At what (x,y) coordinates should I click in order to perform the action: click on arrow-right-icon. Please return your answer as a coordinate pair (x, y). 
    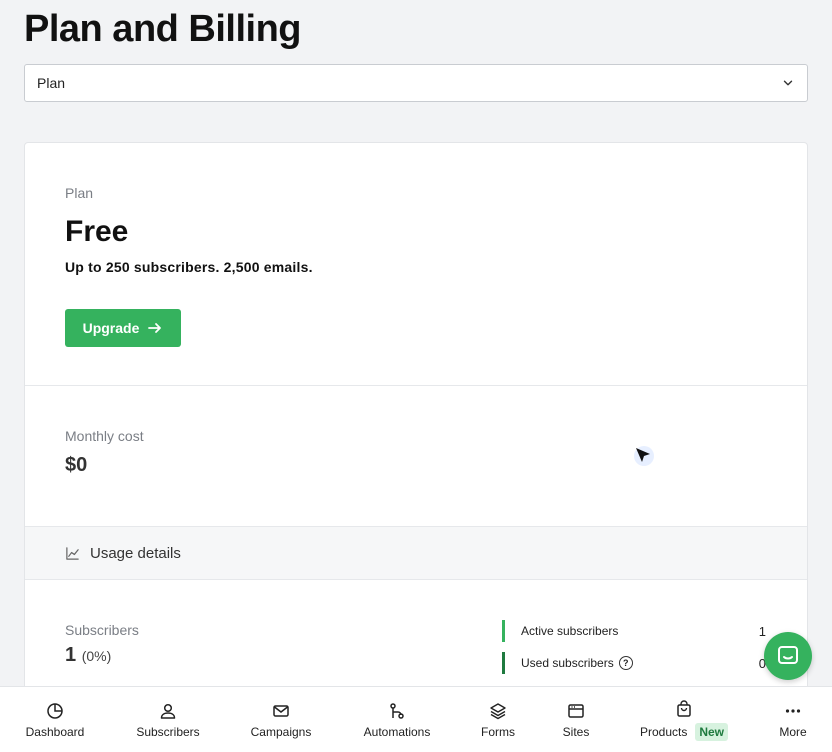
    Looking at the image, I should click on (155, 328).